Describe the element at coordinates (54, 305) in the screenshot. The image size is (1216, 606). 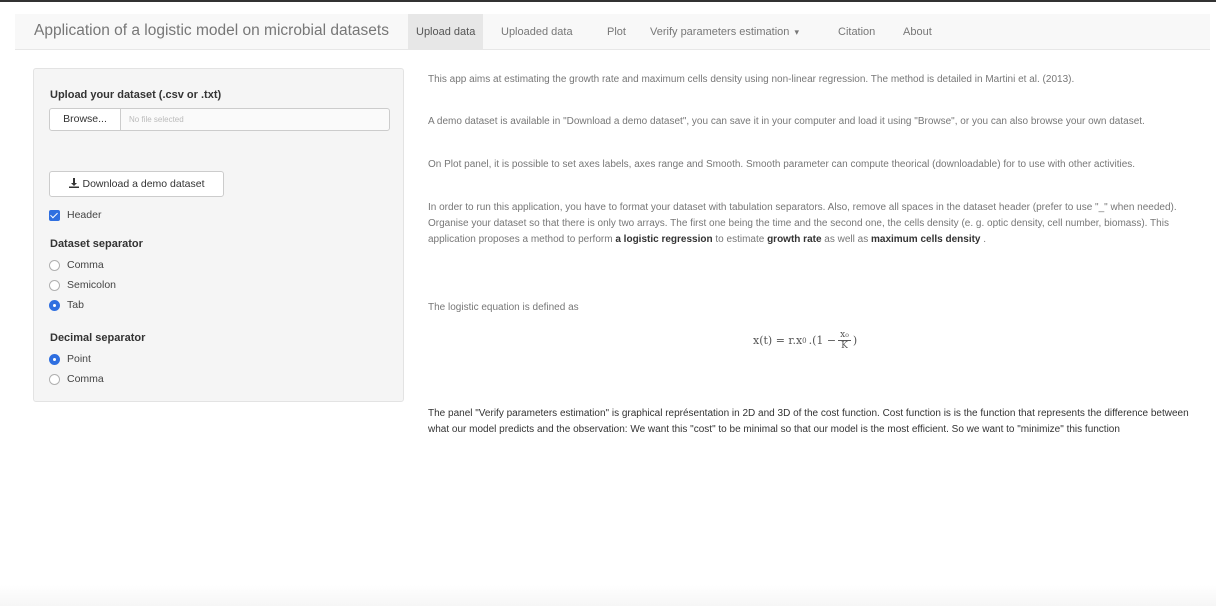
I see `radio-tab` at that location.